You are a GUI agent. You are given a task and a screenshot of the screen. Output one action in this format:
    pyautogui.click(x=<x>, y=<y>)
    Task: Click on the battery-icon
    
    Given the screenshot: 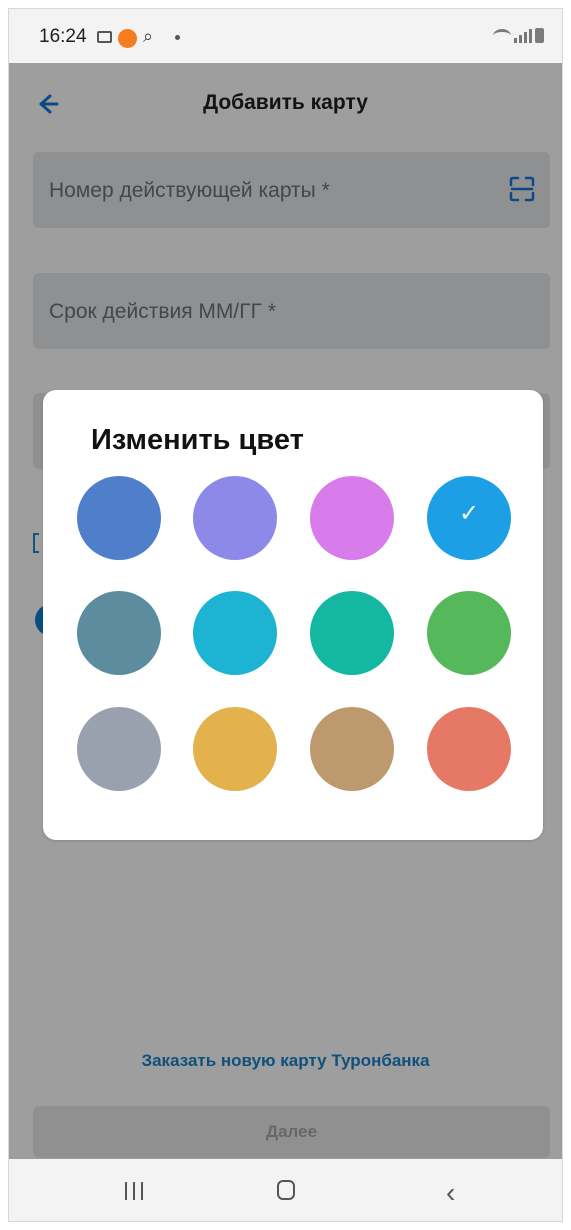 What is the action you would take?
    pyautogui.click(x=539, y=35)
    